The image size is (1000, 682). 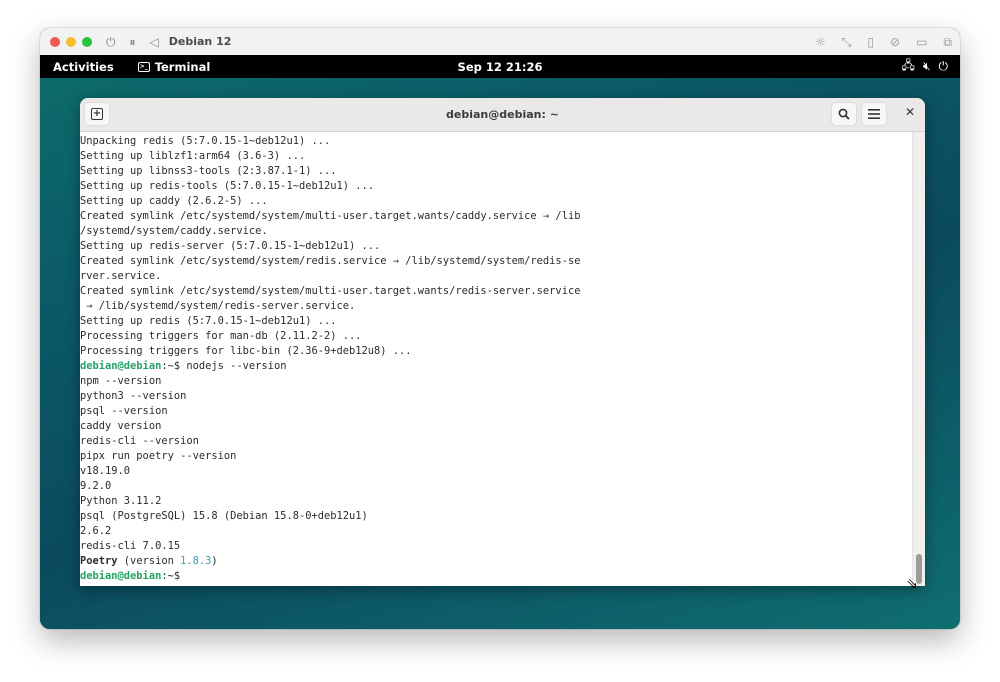 What do you see at coordinates (820, 42) in the screenshot?
I see `brightness-icon: ☼` at bounding box center [820, 42].